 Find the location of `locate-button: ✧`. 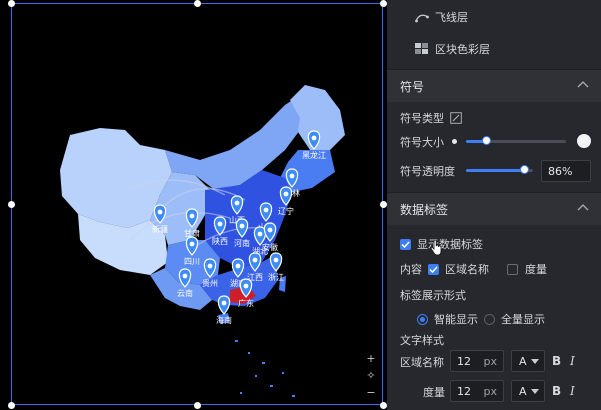

locate-button: ✧ is located at coordinates (371, 375).